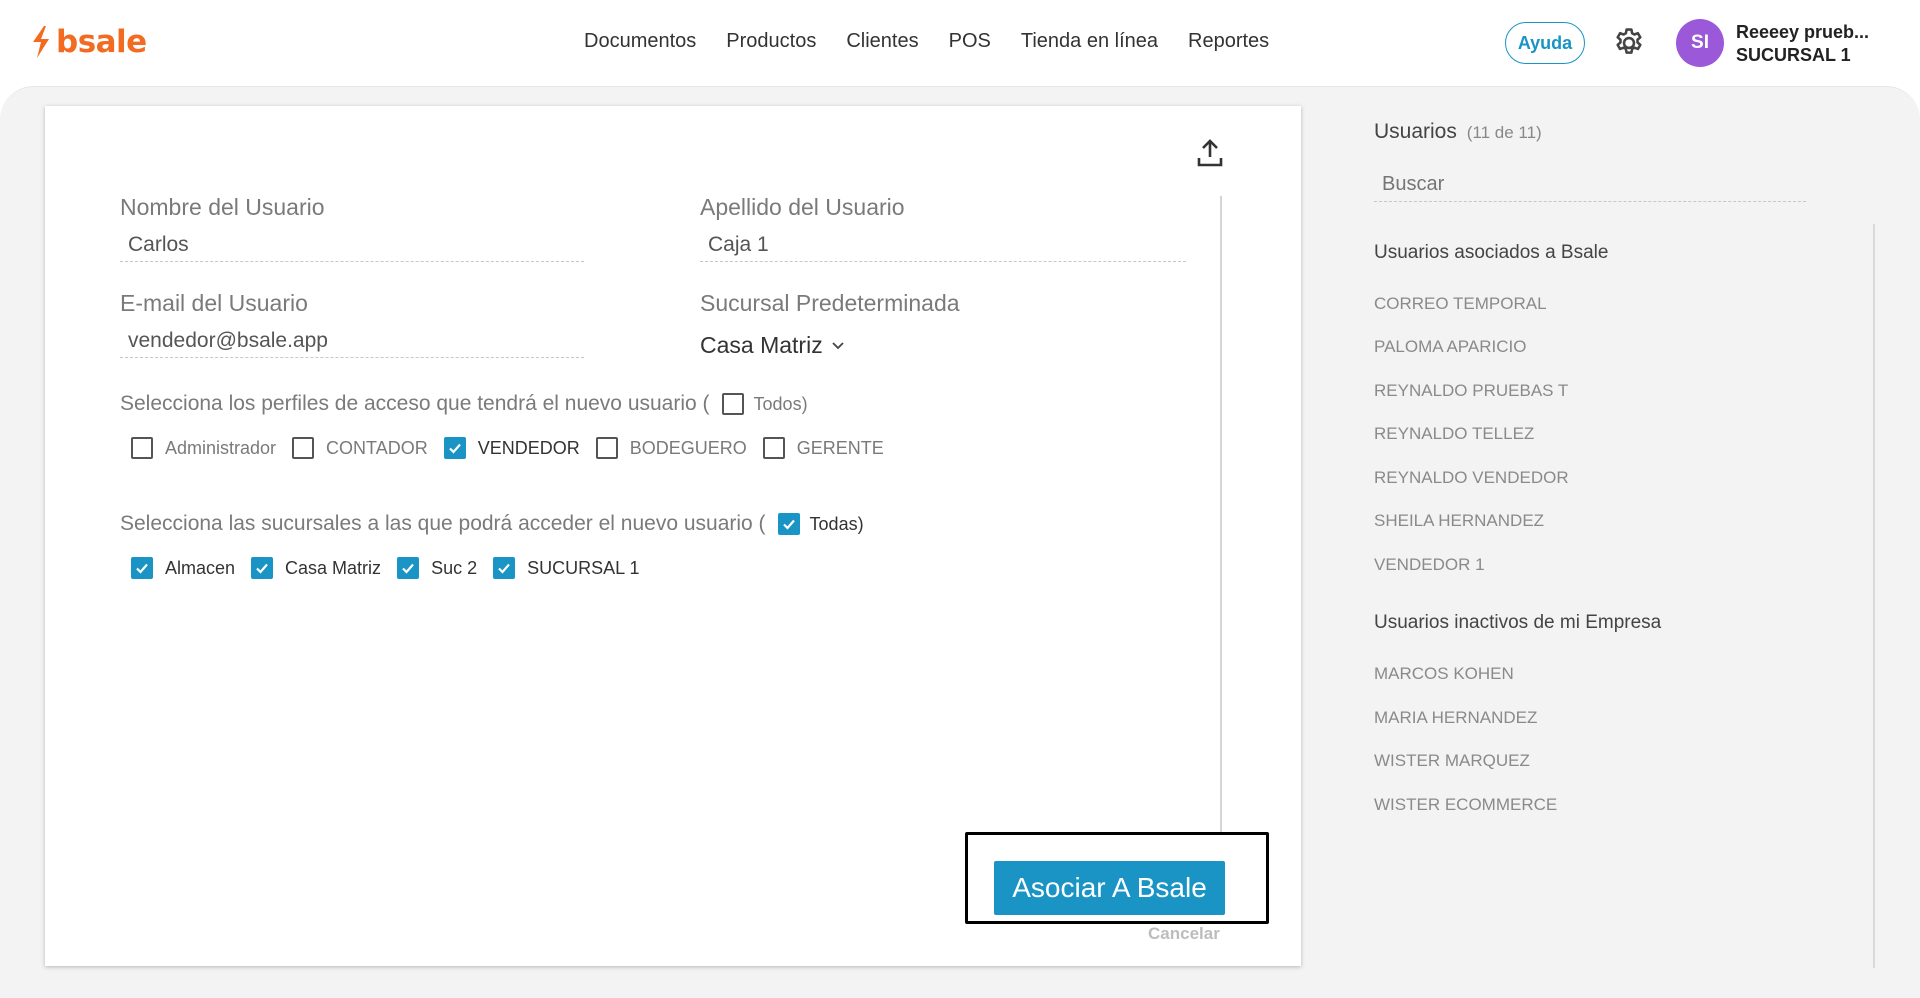 This screenshot has width=1920, height=998. What do you see at coordinates (1504, 132) in the screenshot?
I see `users-count: (11 de 11)` at bounding box center [1504, 132].